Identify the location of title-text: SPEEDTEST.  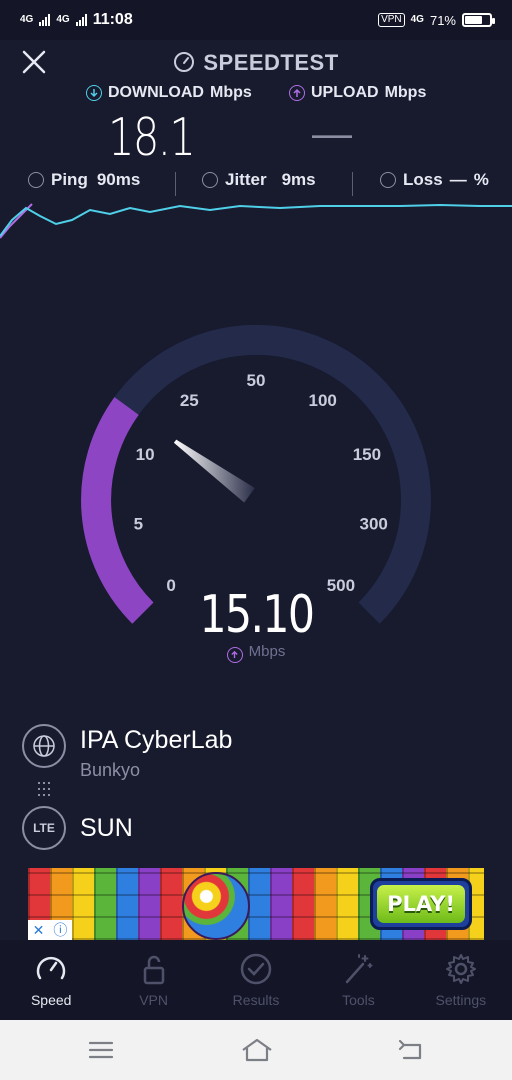
(271, 62).